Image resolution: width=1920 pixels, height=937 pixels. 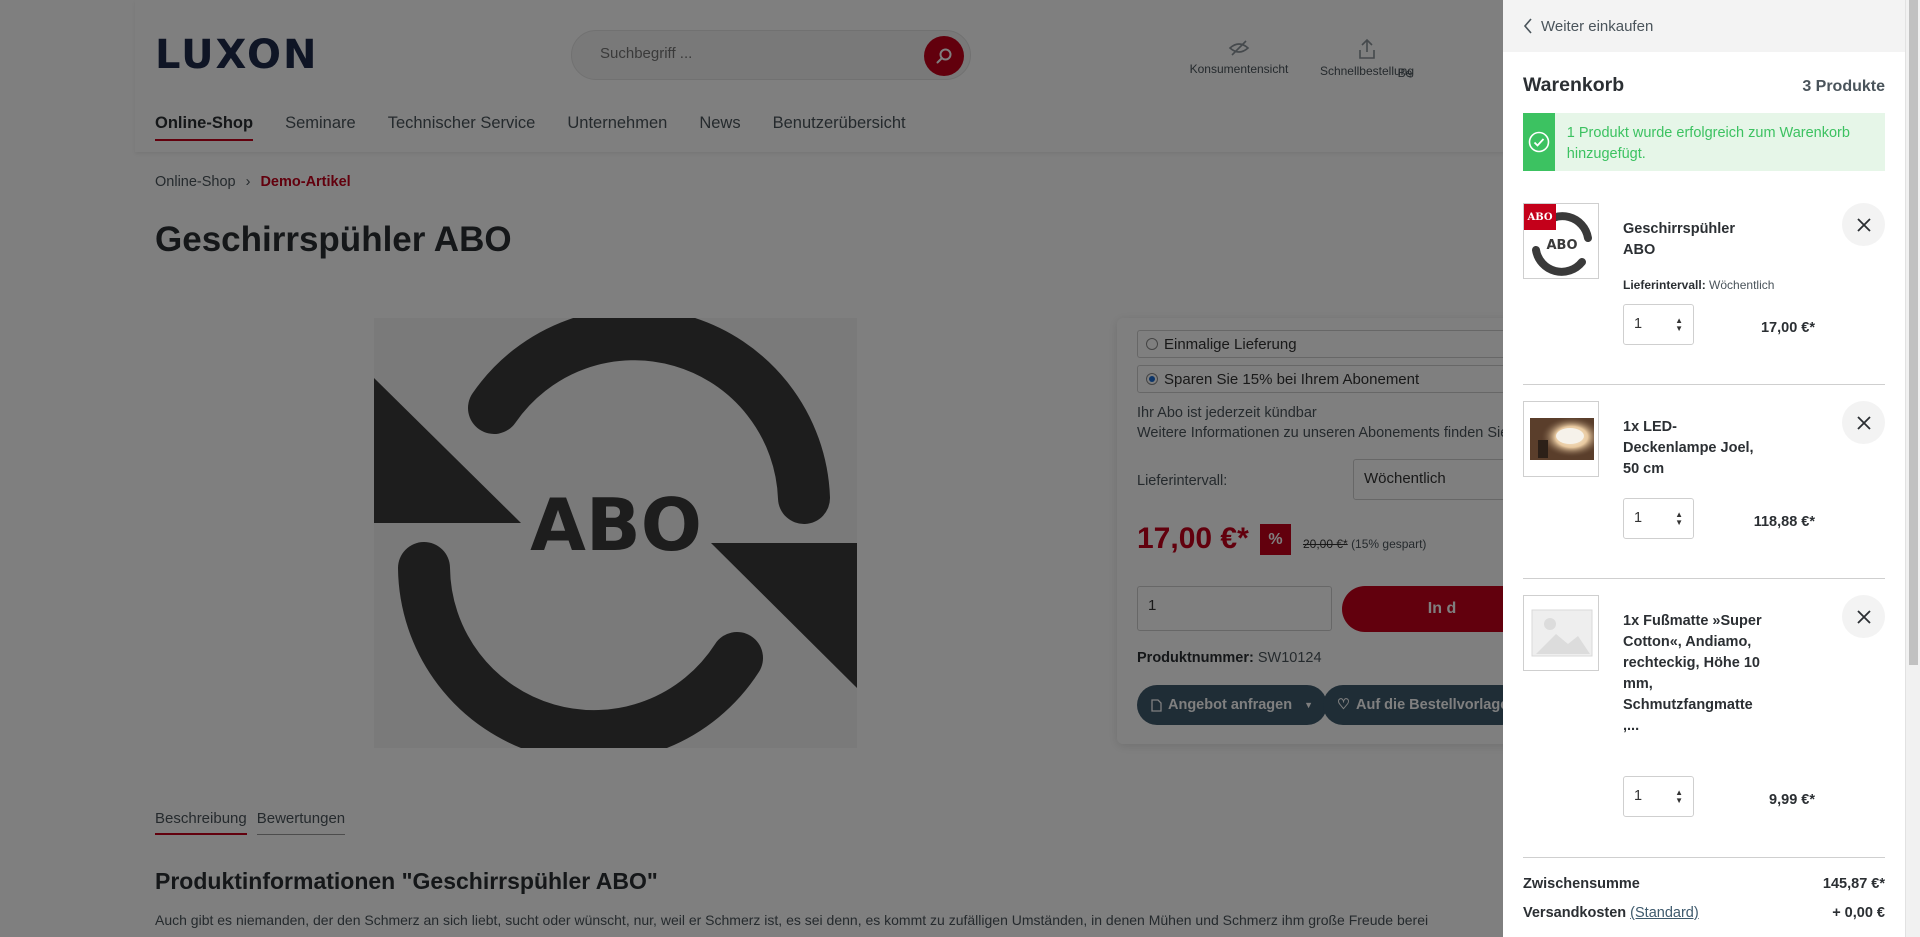 What do you see at coordinates (1561, 245) in the screenshot?
I see `abo-thumbnail-text: ABO` at bounding box center [1561, 245].